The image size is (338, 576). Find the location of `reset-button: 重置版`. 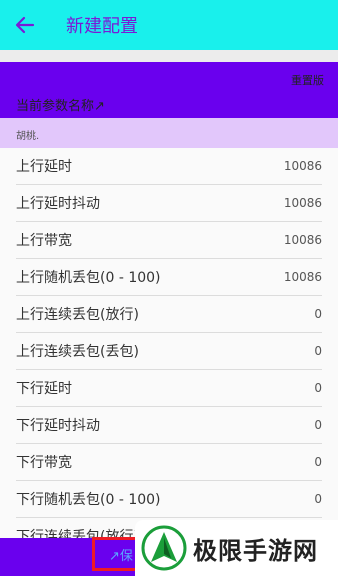

reset-button: 重置版 is located at coordinates (307, 80).